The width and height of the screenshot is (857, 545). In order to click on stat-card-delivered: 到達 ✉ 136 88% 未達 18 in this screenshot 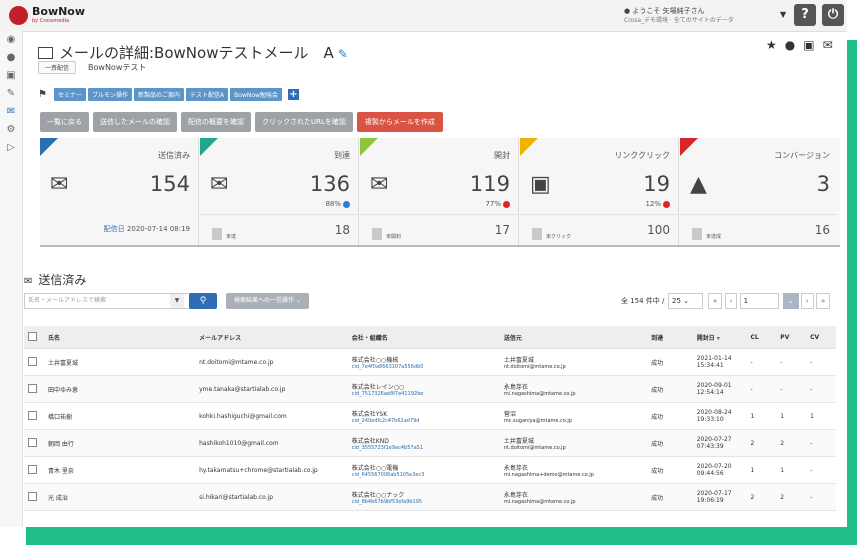, I will do `click(279, 191)`.